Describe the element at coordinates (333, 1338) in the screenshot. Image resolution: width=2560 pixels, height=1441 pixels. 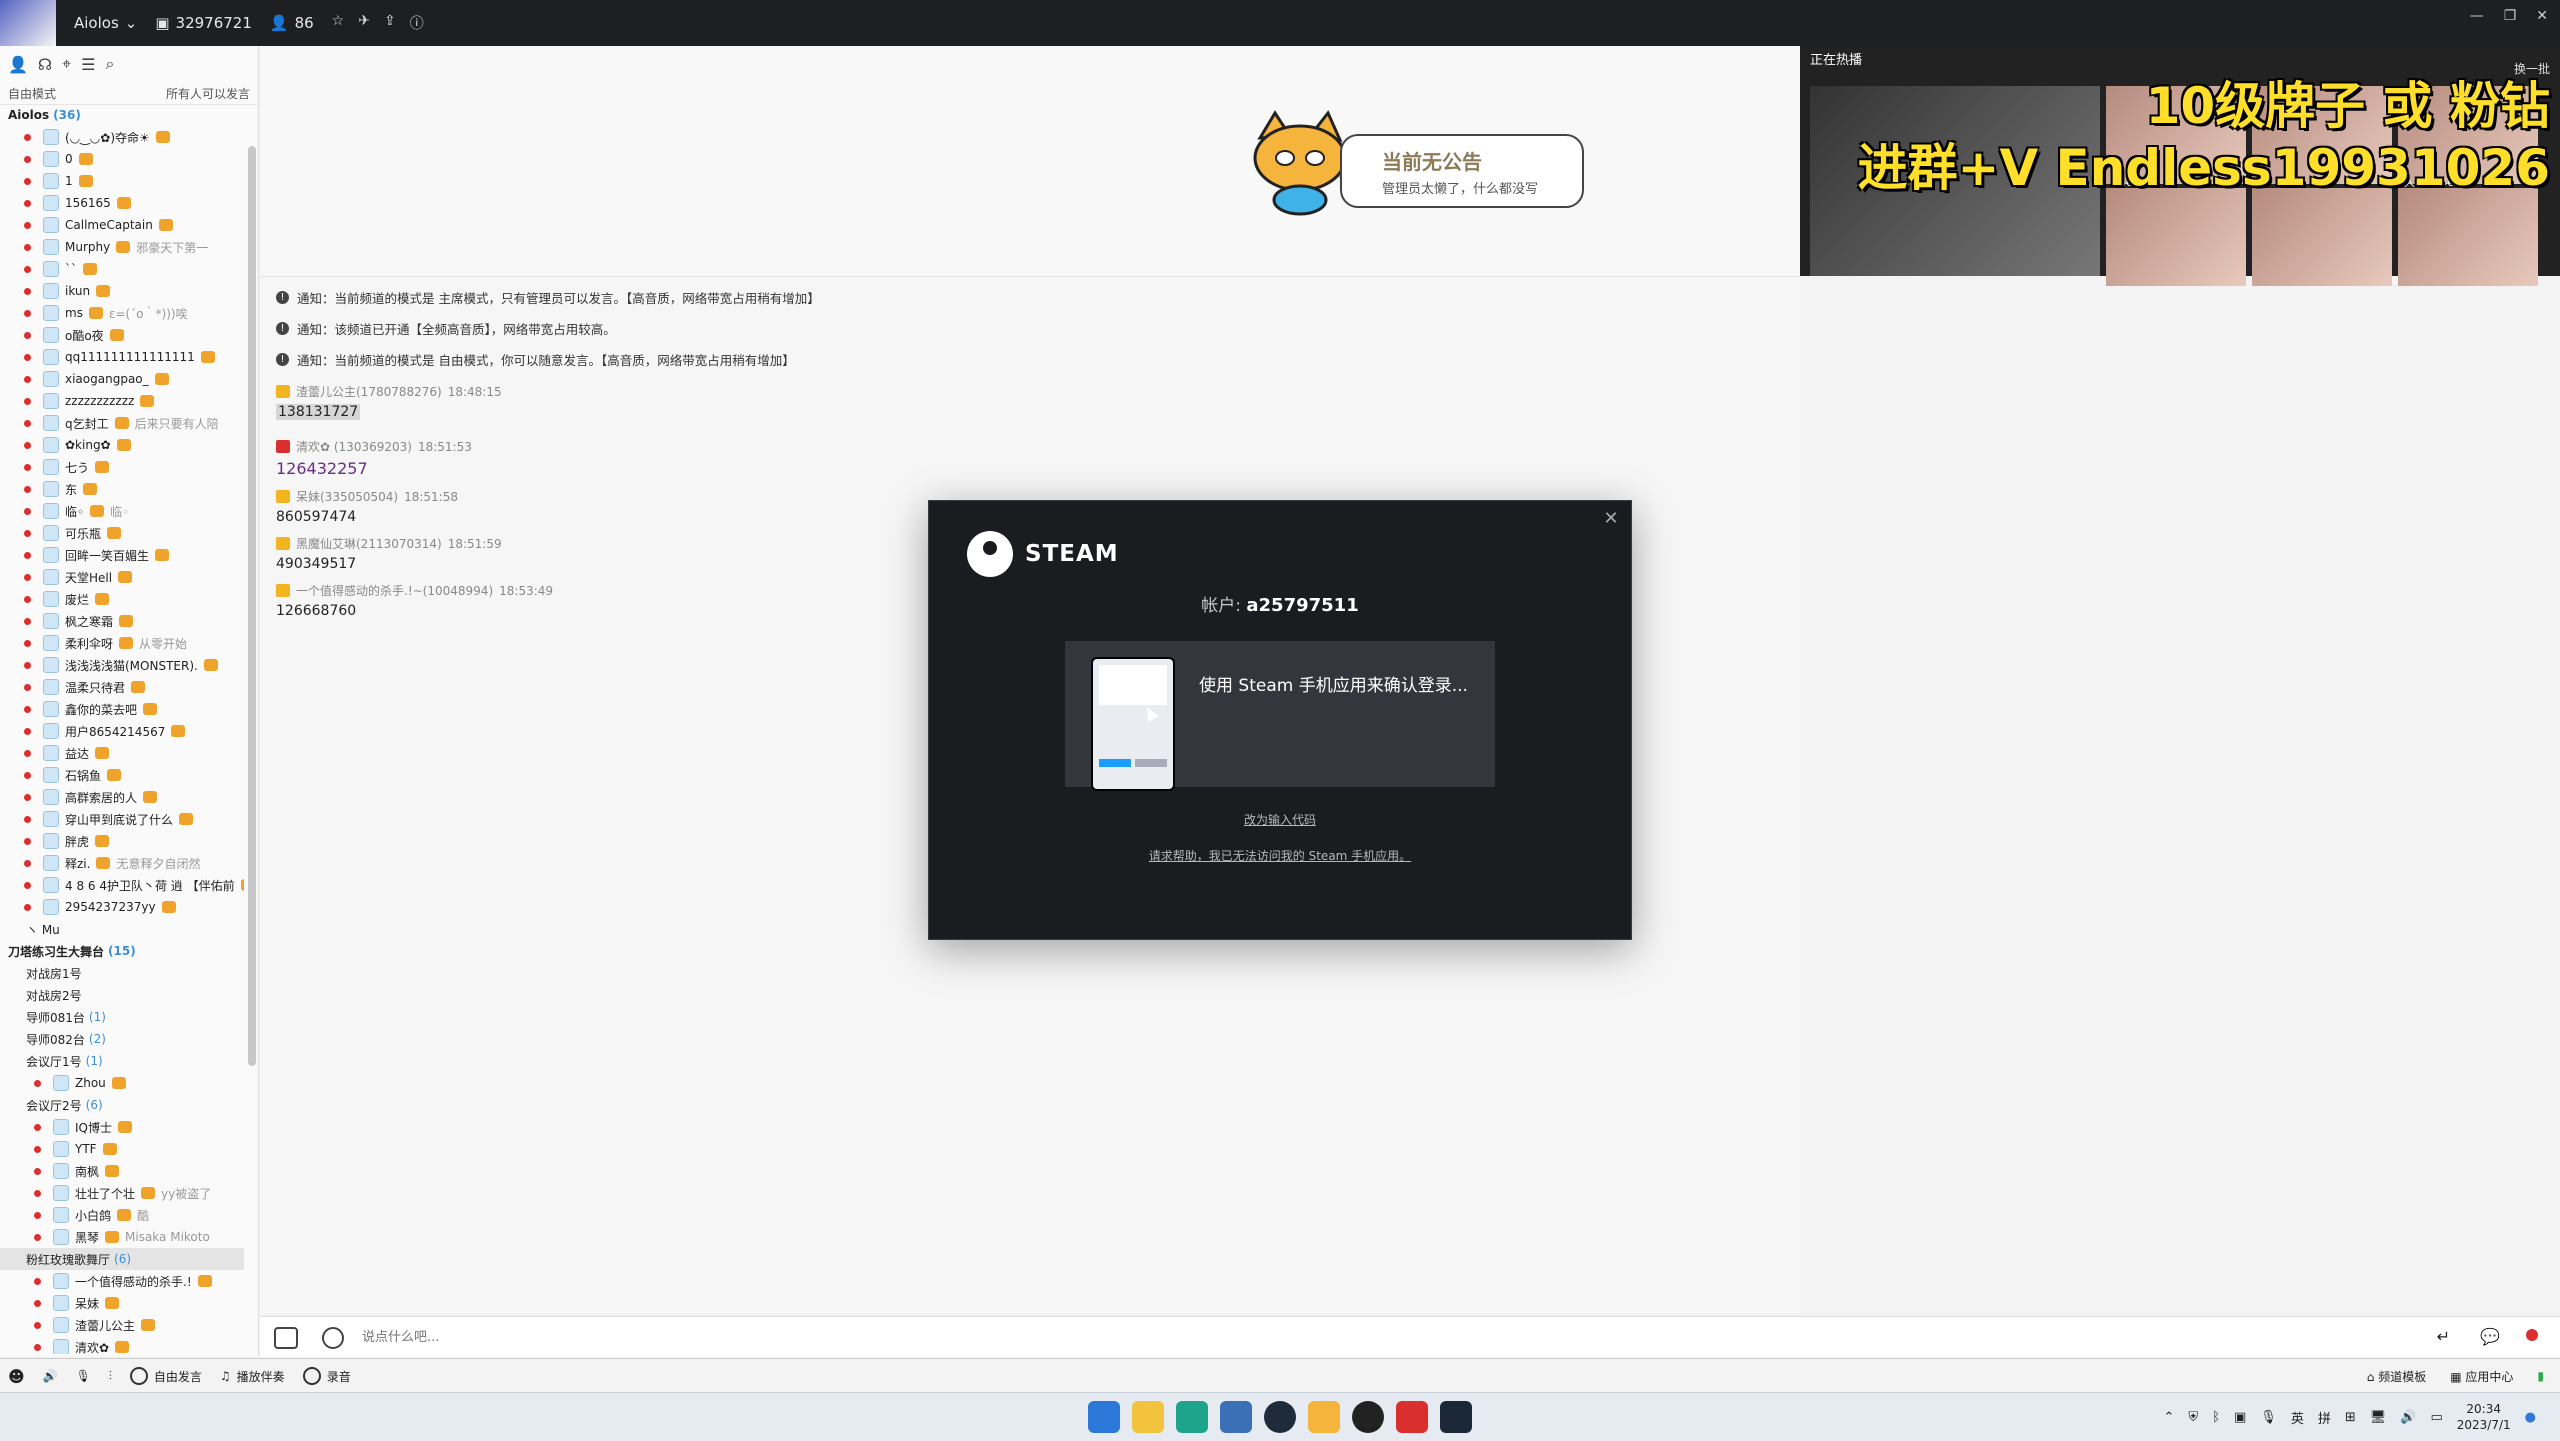
I see `emoji-icon` at that location.